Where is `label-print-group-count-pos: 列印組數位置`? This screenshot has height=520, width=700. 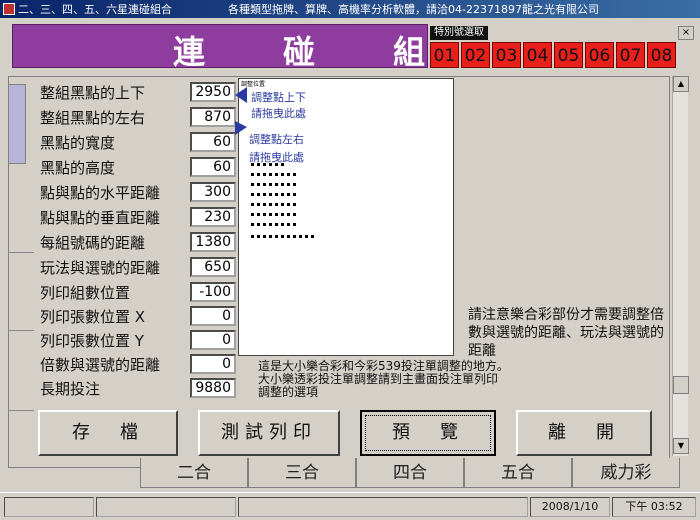 label-print-group-count-pos: 列印組數位置 is located at coordinates (85, 293).